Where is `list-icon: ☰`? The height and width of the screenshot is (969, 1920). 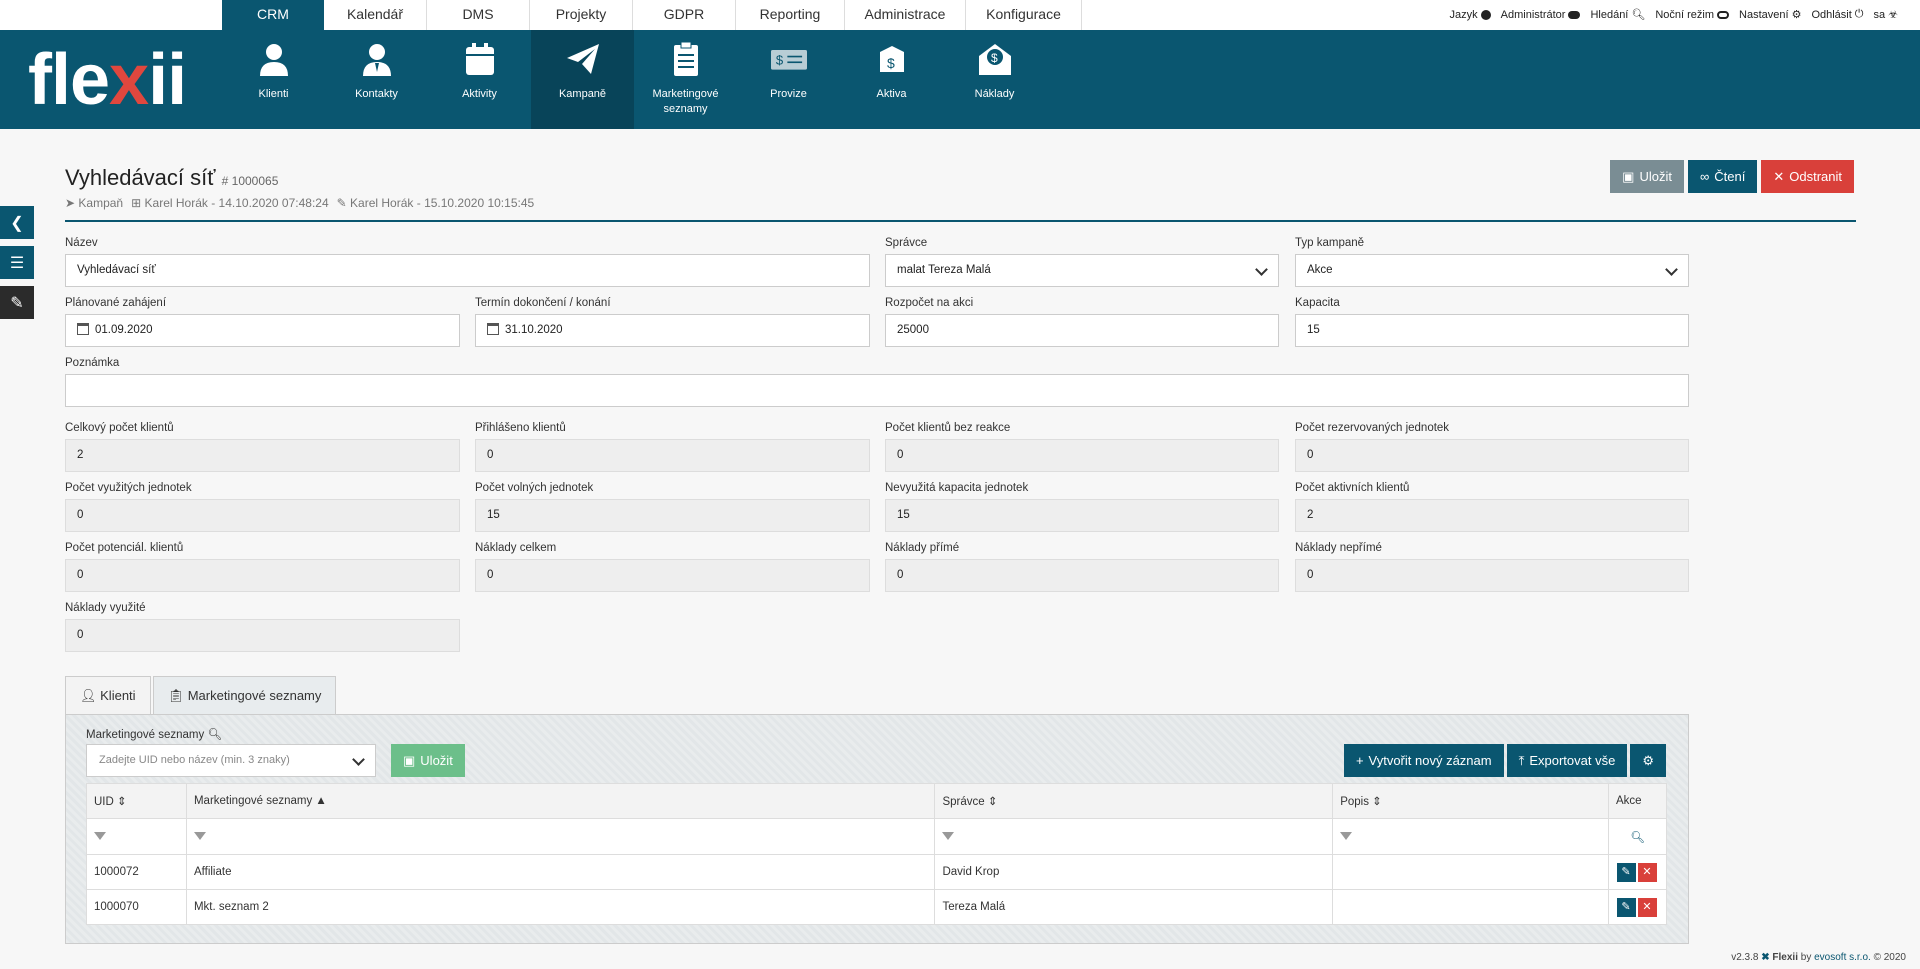
list-icon: ☰ is located at coordinates (17, 263).